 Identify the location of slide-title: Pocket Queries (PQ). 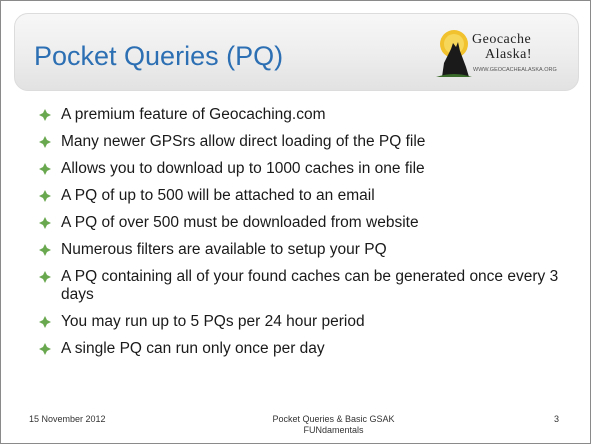
(159, 56).